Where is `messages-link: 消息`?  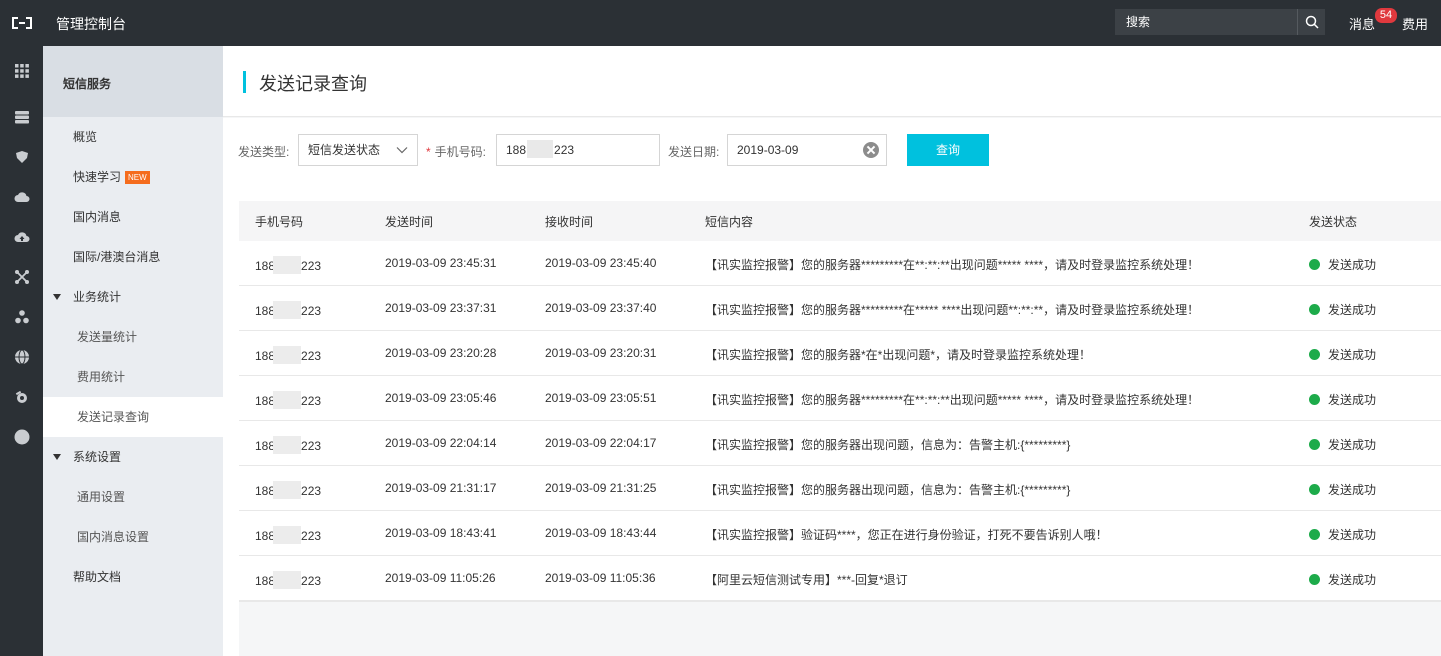
messages-link: 消息 is located at coordinates (1362, 23).